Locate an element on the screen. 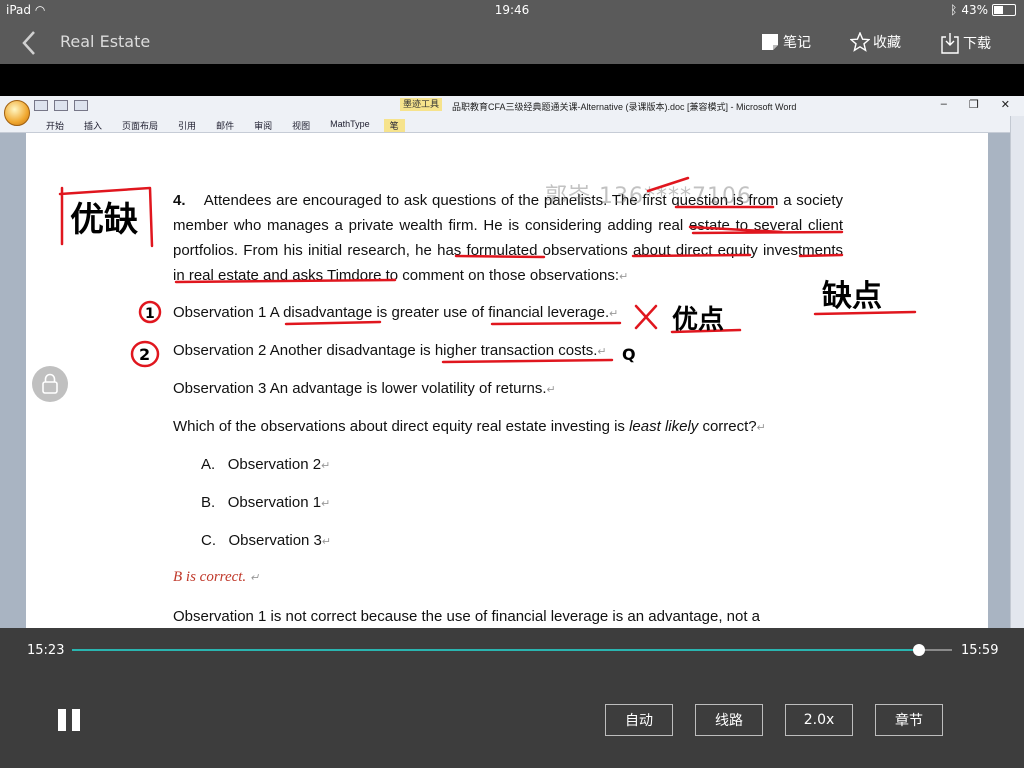 The height and width of the screenshot is (768, 1024). answer-line: B is correct. ↵ is located at coordinates (216, 577).